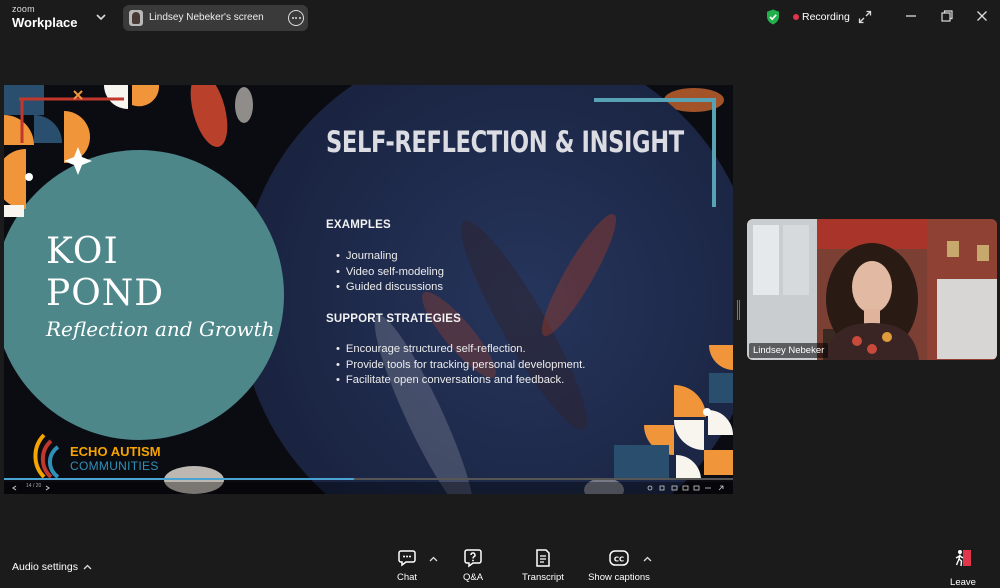 The image size is (1000, 588). Describe the element at coordinates (773, 17) in the screenshot. I see `shield-check-icon` at that location.